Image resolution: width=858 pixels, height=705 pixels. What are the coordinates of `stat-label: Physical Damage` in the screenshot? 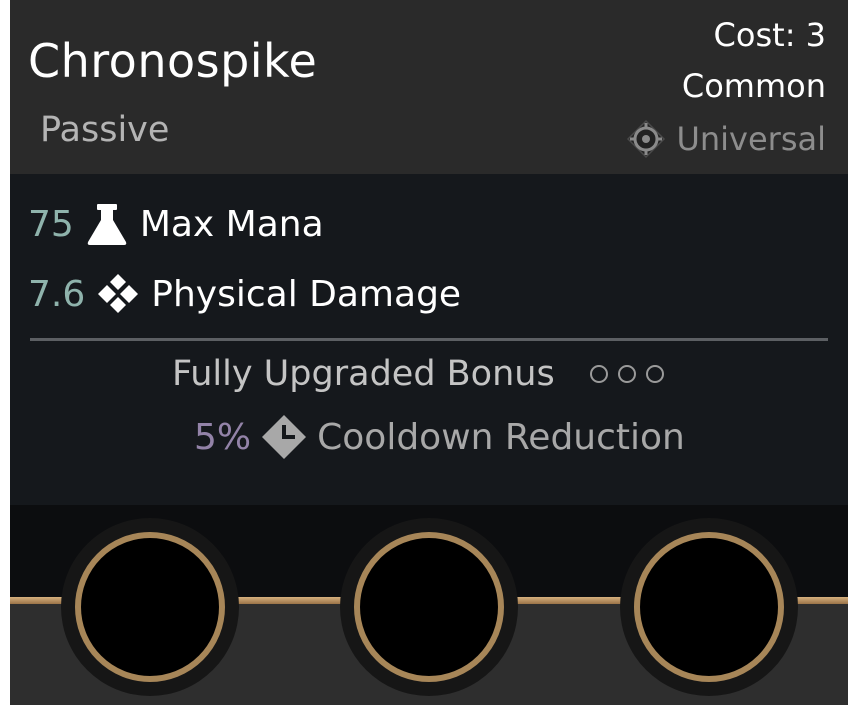 It's located at (306, 294).